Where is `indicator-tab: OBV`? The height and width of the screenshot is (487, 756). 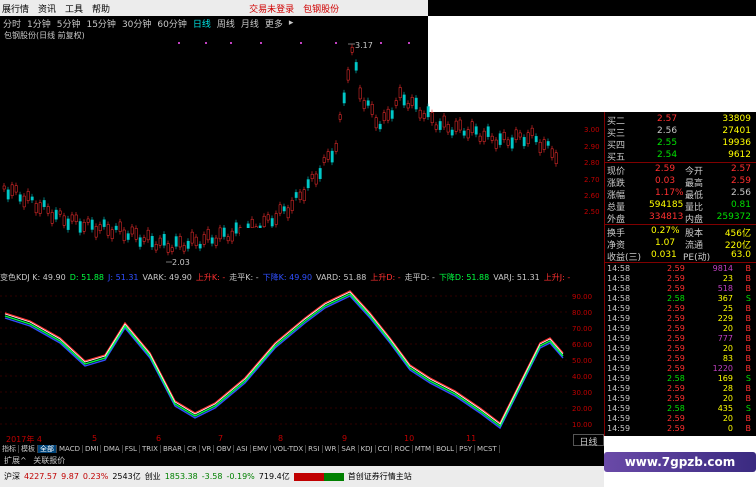 indicator-tab: OBV is located at coordinates (224, 449).